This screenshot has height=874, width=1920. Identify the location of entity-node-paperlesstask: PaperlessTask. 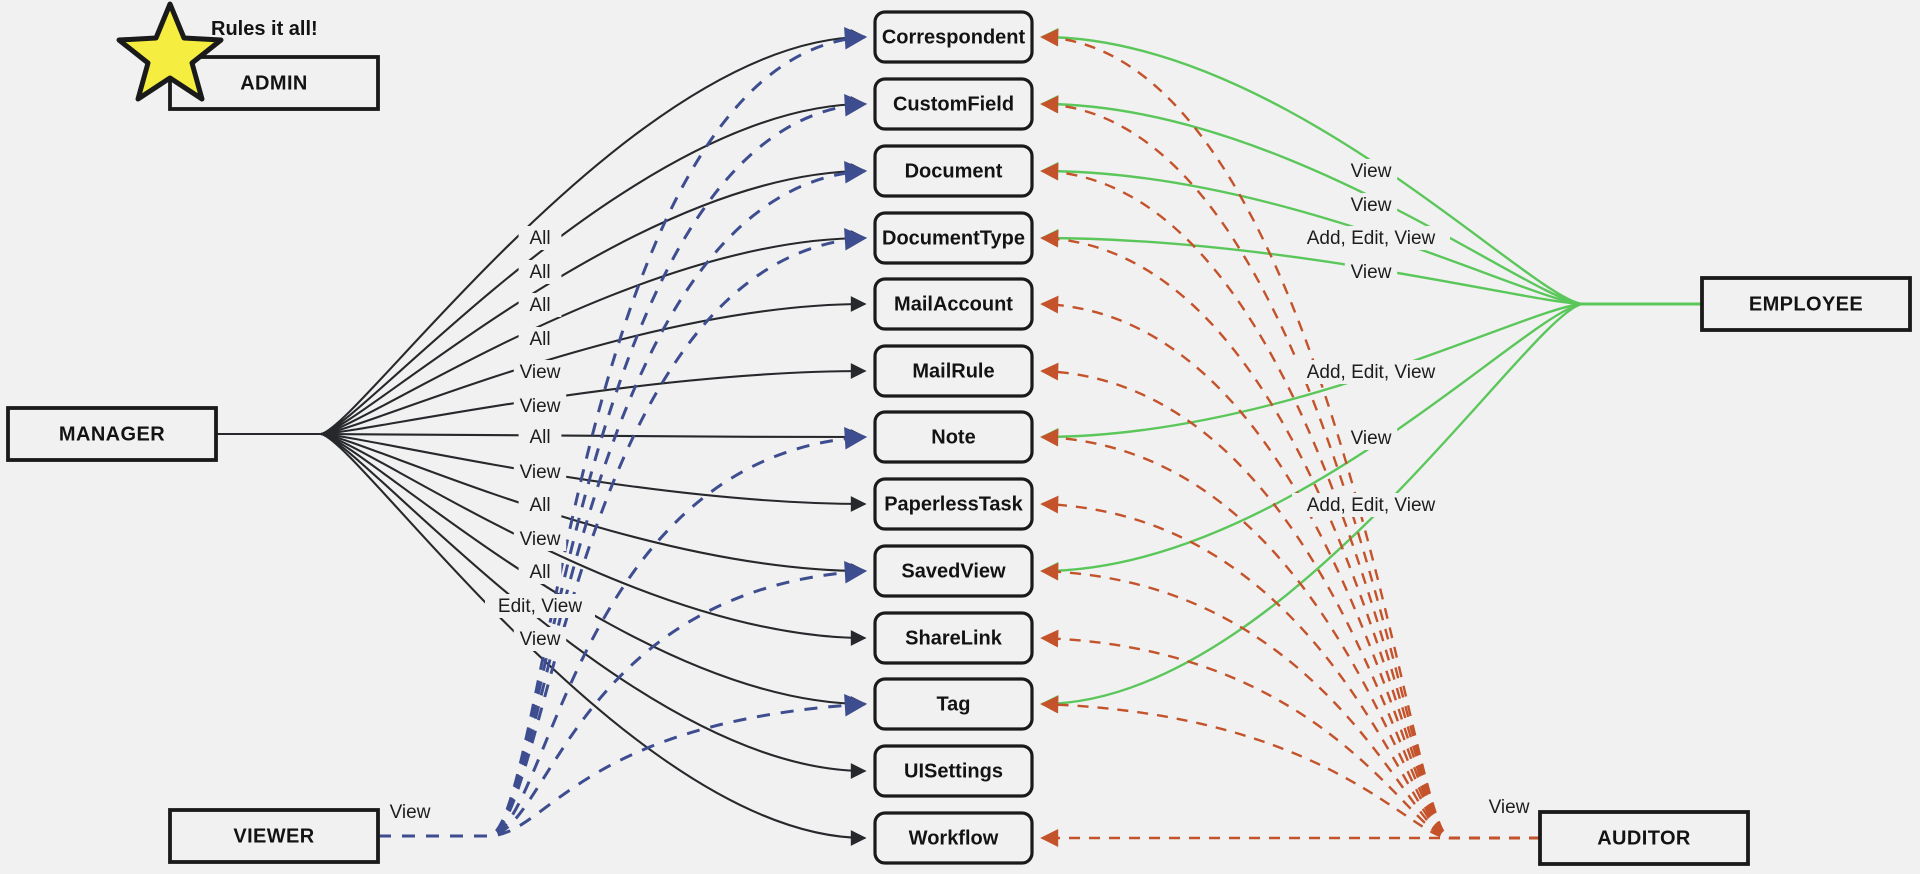
(953, 504).